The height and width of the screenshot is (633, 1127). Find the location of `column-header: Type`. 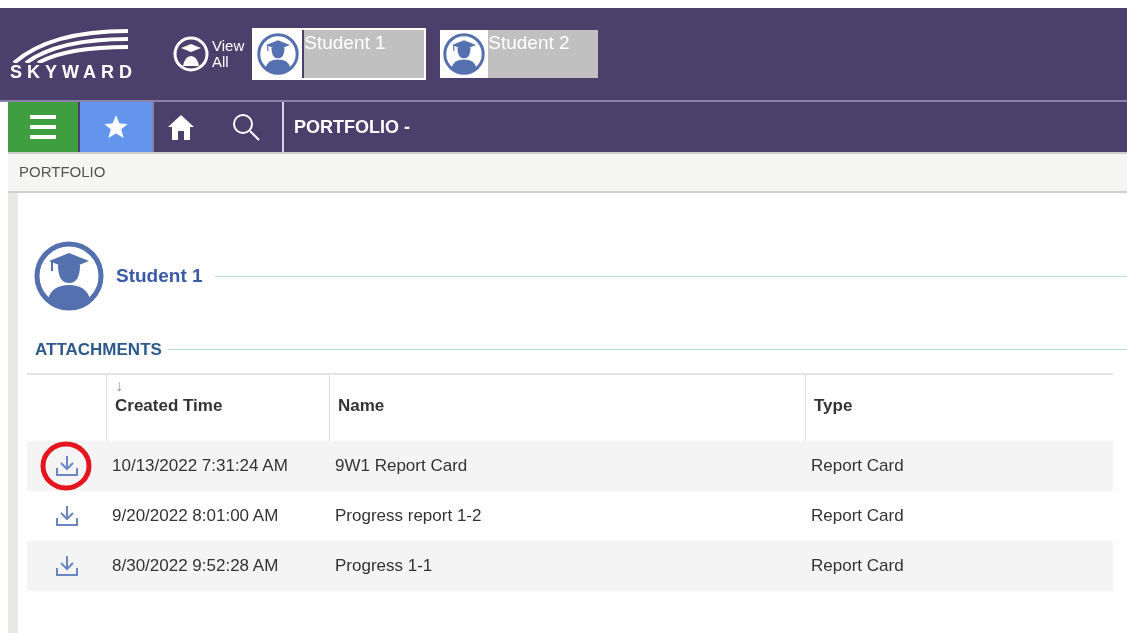

column-header: Type is located at coordinates (959, 407).